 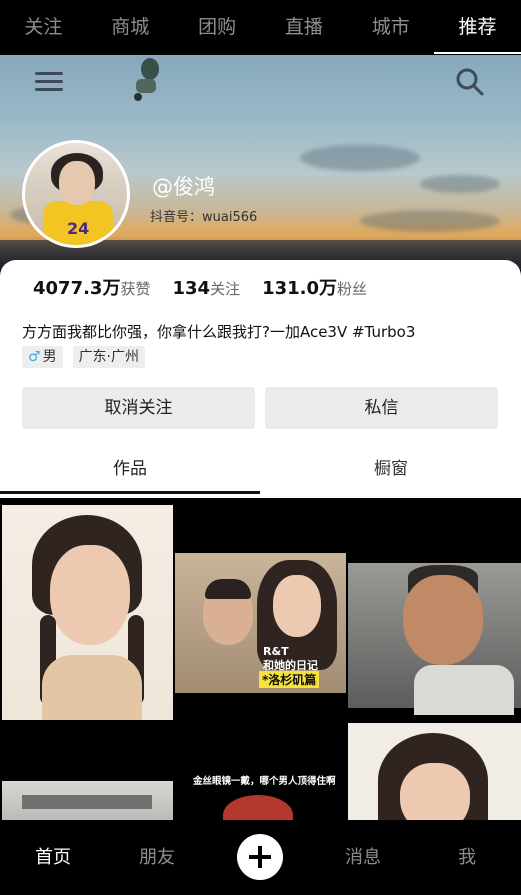 What do you see at coordinates (53, 857) in the screenshot?
I see `nav-home: 首页` at bounding box center [53, 857].